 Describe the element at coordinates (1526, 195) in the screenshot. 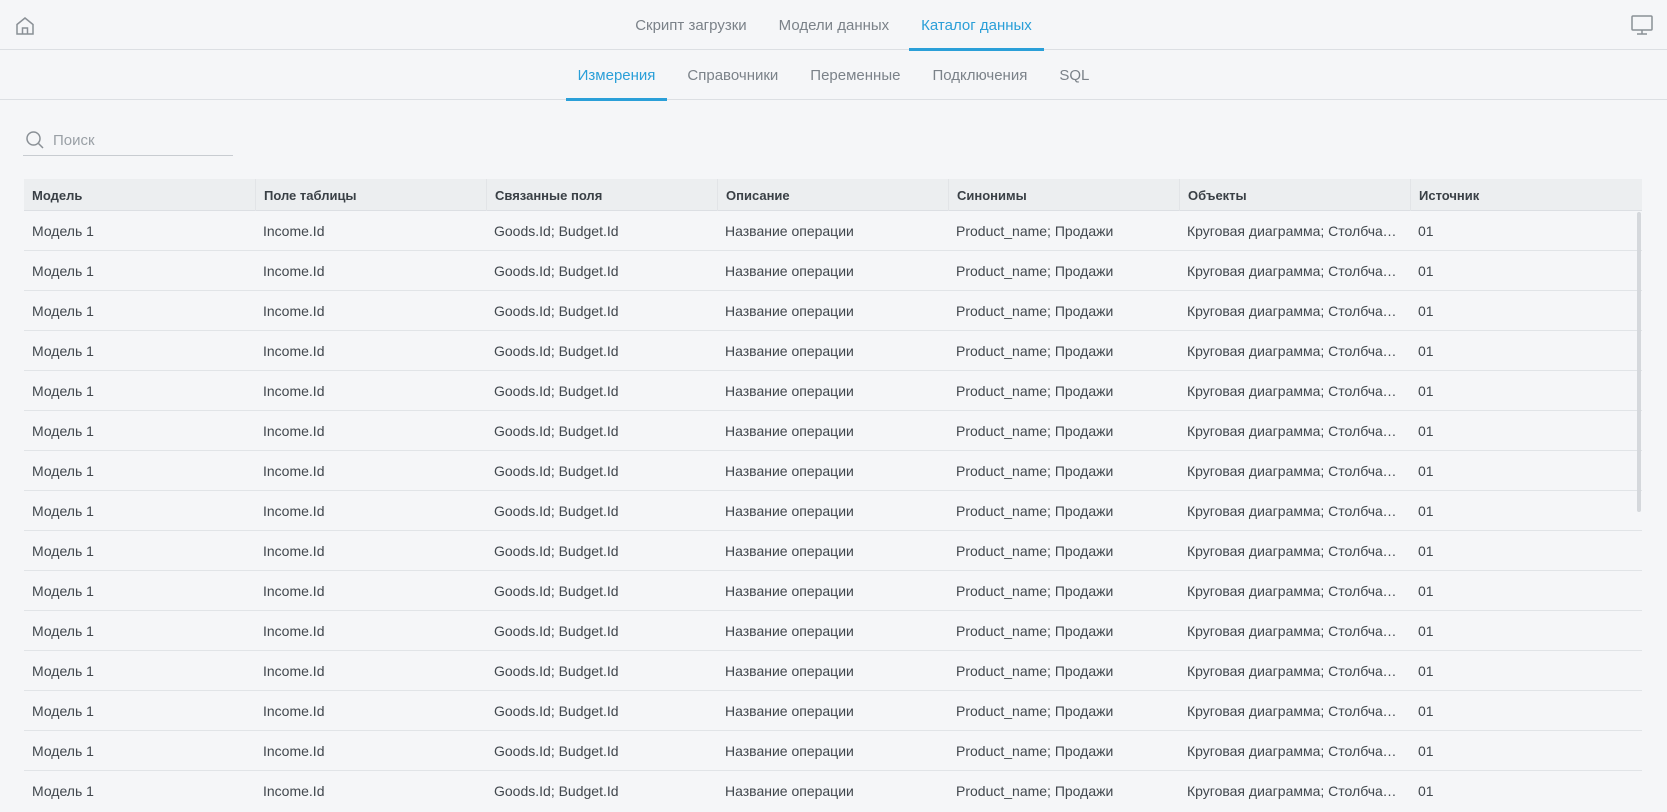

I see `column-header-source: Источник` at that location.